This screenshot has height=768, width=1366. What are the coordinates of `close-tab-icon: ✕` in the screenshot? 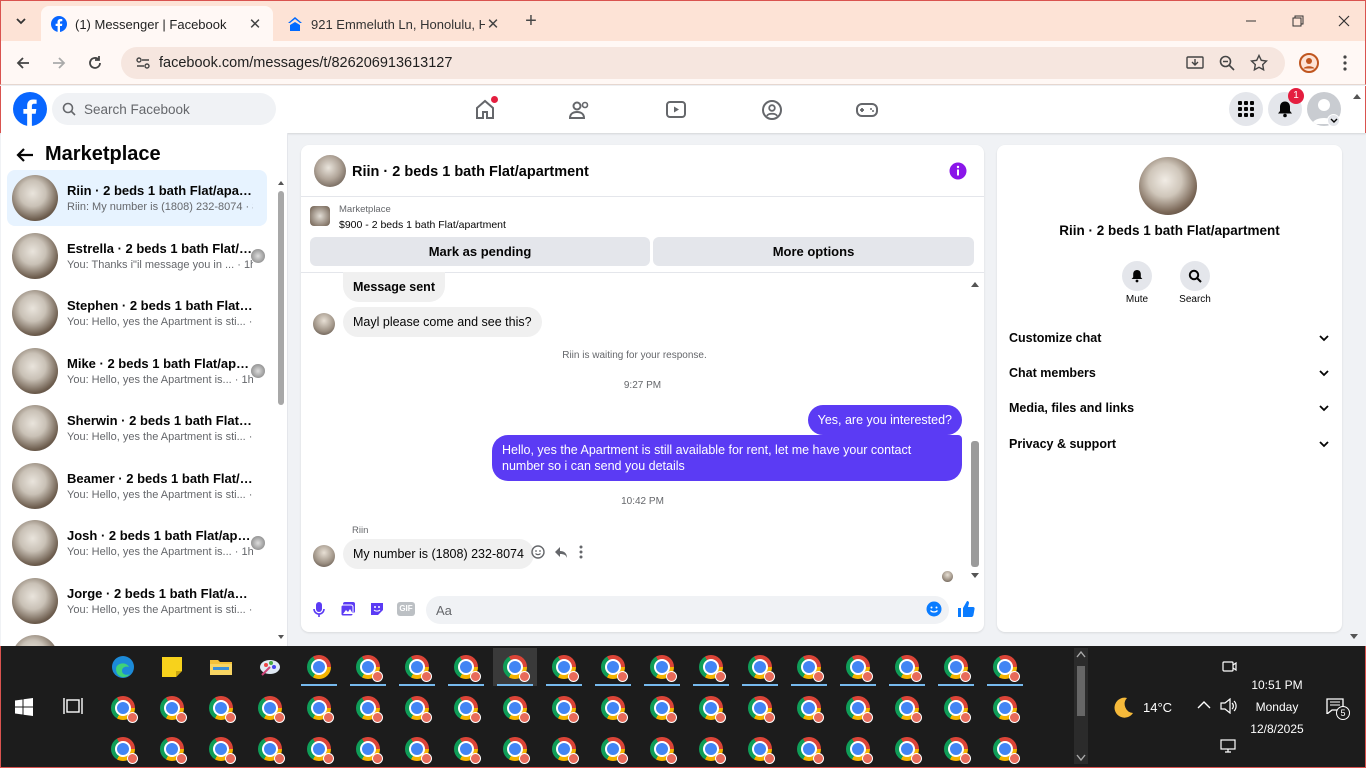 It's located at (493, 24).